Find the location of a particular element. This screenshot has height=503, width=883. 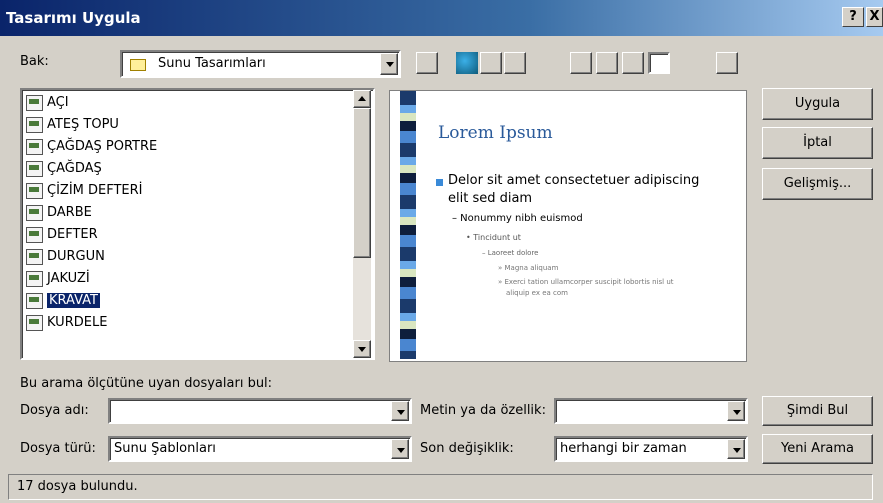

preview-bullet: – Laoreet dolore is located at coordinates (510, 253).